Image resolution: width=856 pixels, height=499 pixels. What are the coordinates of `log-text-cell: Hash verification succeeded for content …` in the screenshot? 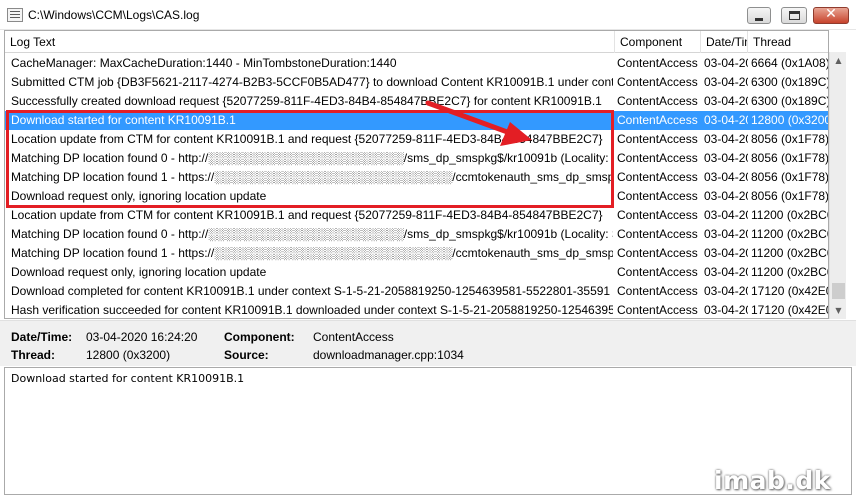 It's located at (312, 310).